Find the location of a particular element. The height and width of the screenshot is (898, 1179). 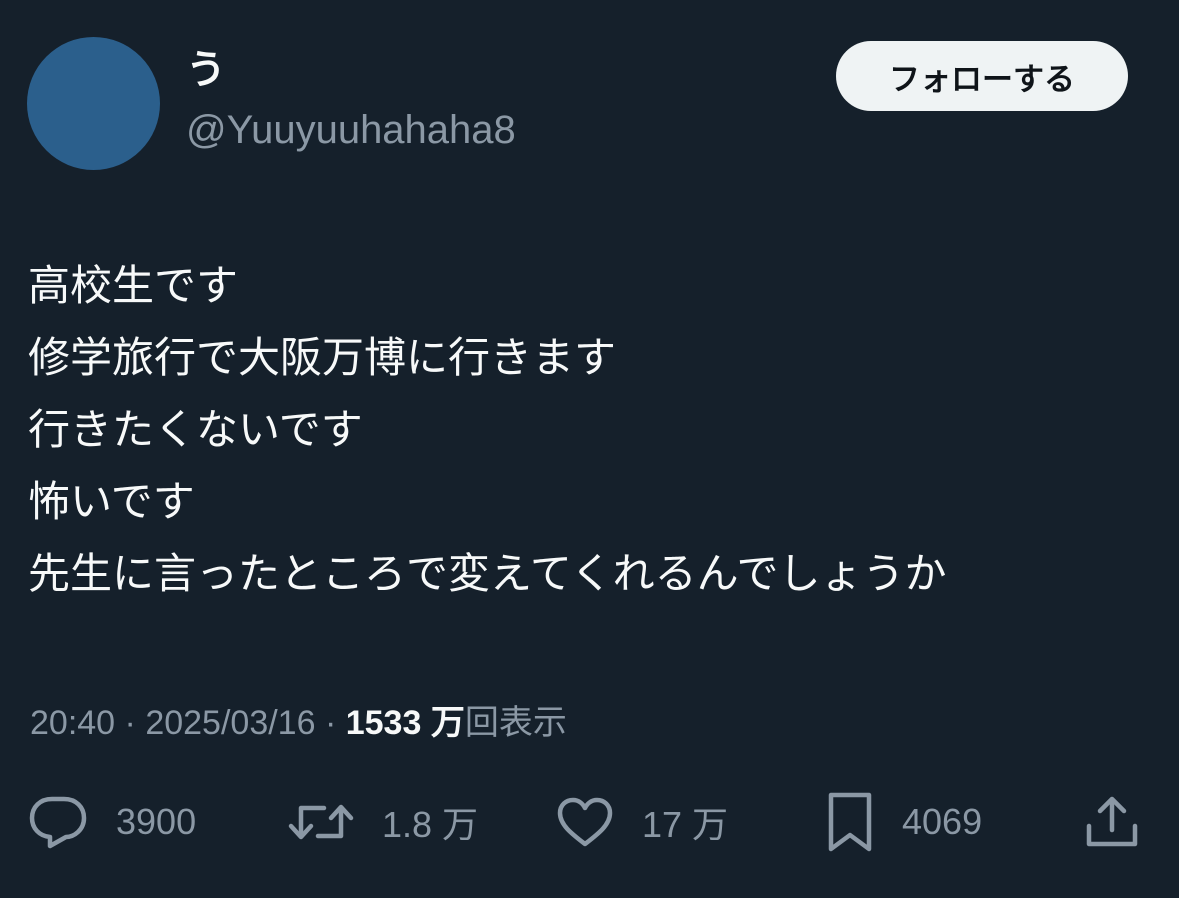

share-icon is located at coordinates (1112, 822).